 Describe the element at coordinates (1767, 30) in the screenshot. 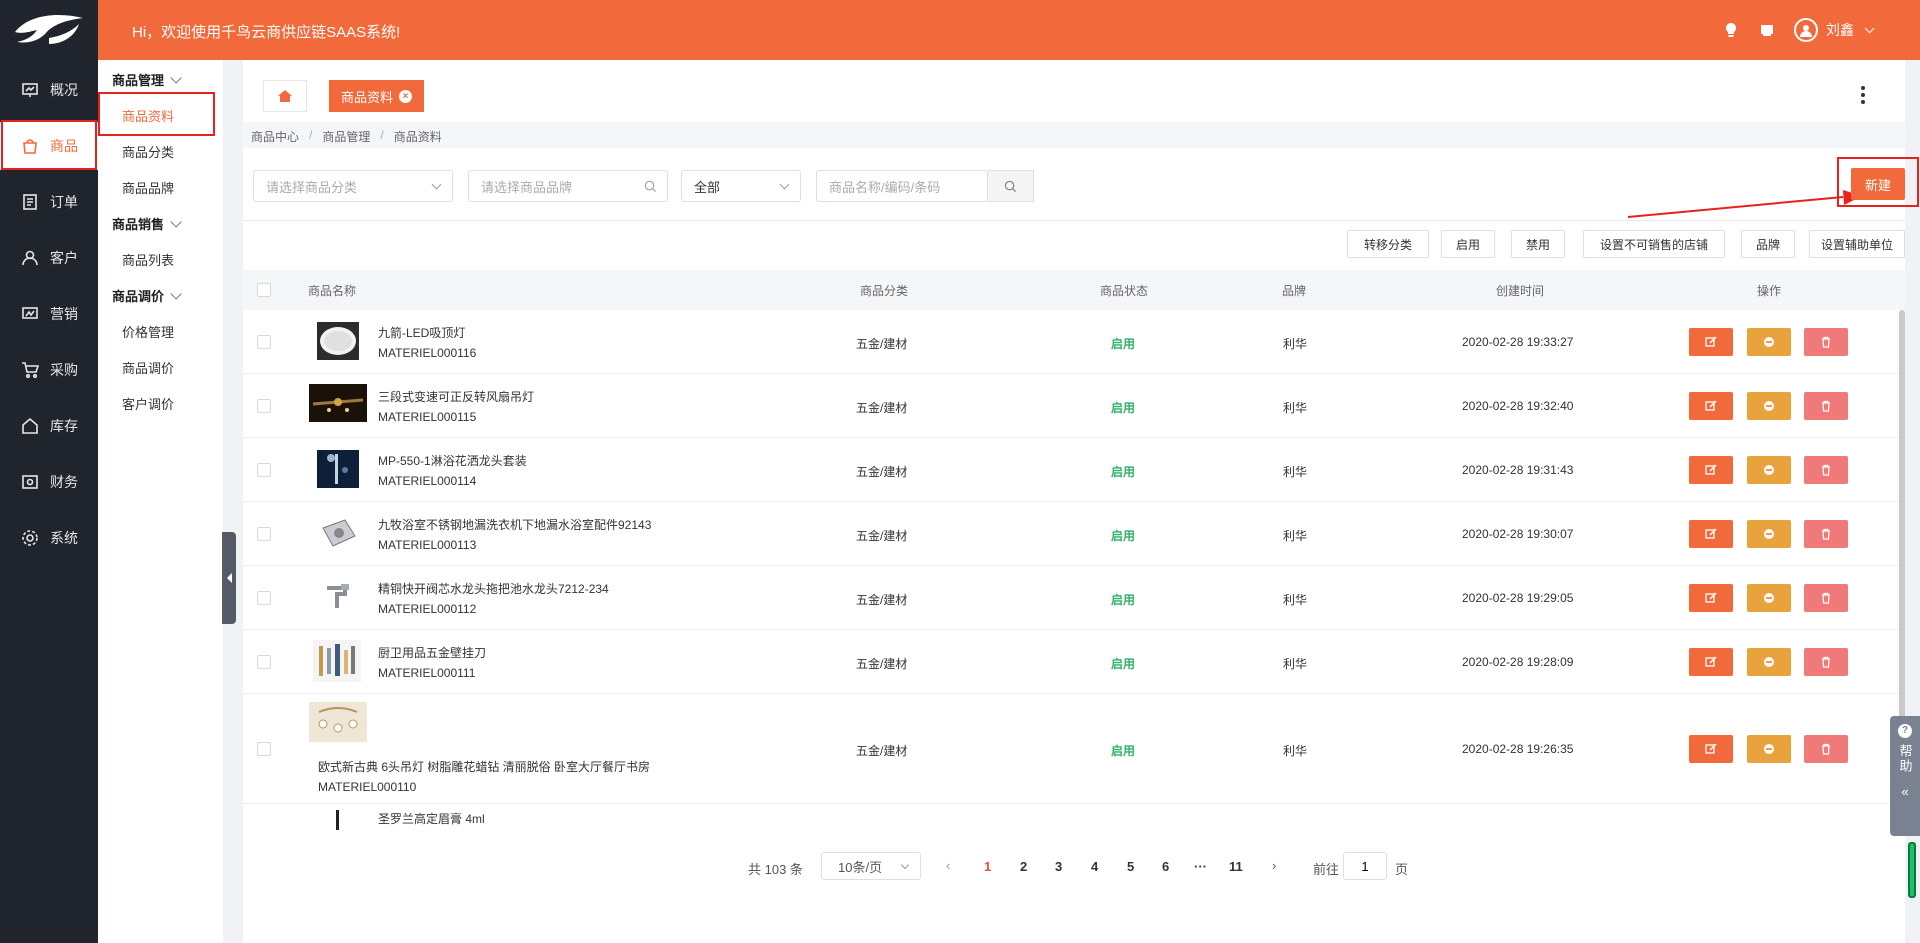

I see `store-icon` at that location.